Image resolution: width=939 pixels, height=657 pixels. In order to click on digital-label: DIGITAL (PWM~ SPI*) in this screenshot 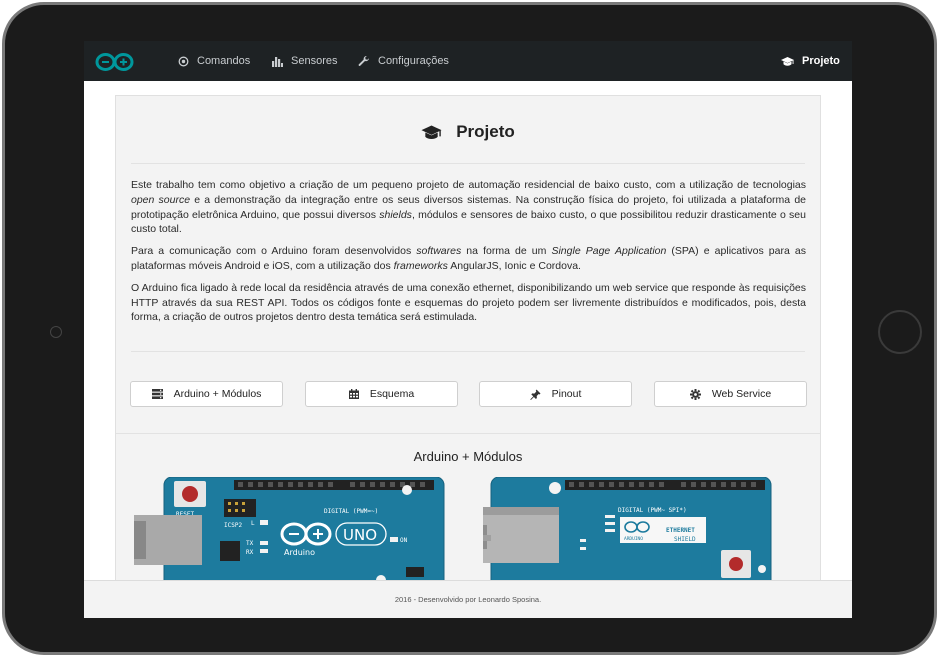, I will do `click(652, 510)`.